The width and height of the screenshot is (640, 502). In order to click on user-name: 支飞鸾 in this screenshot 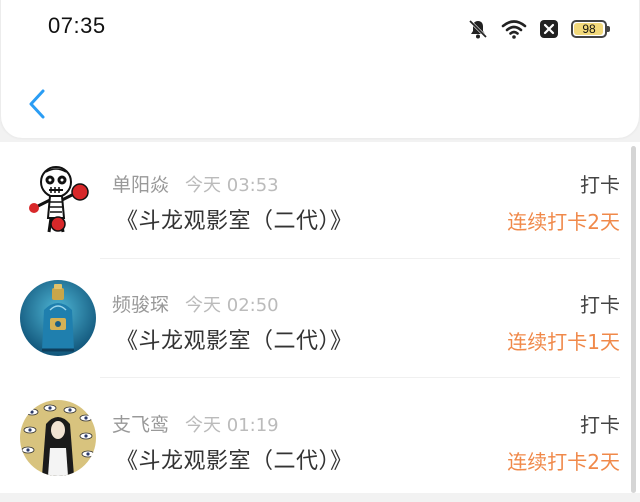, I will do `click(141, 425)`.